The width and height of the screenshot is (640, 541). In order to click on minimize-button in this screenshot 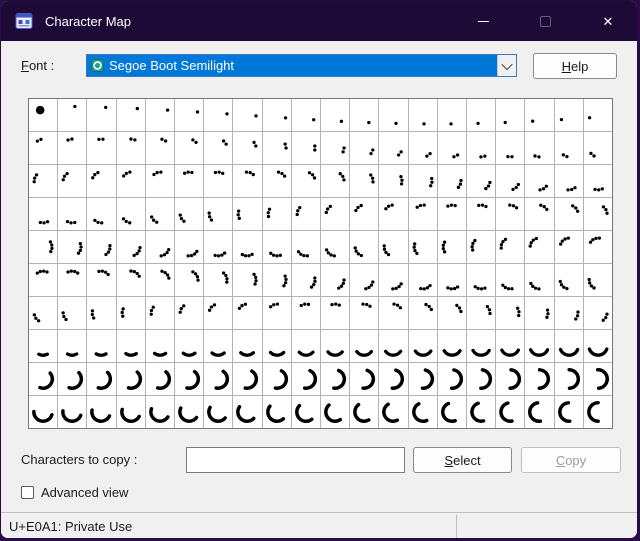, I will do `click(483, 21)`.